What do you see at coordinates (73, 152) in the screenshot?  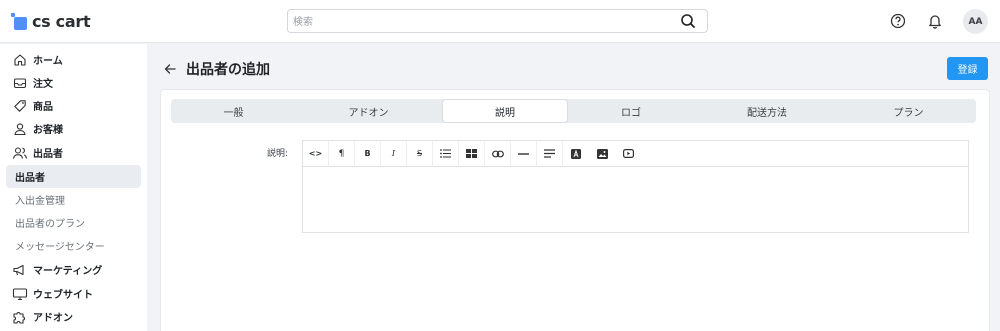 I see `sidebar-item-vendors: 出品者` at bounding box center [73, 152].